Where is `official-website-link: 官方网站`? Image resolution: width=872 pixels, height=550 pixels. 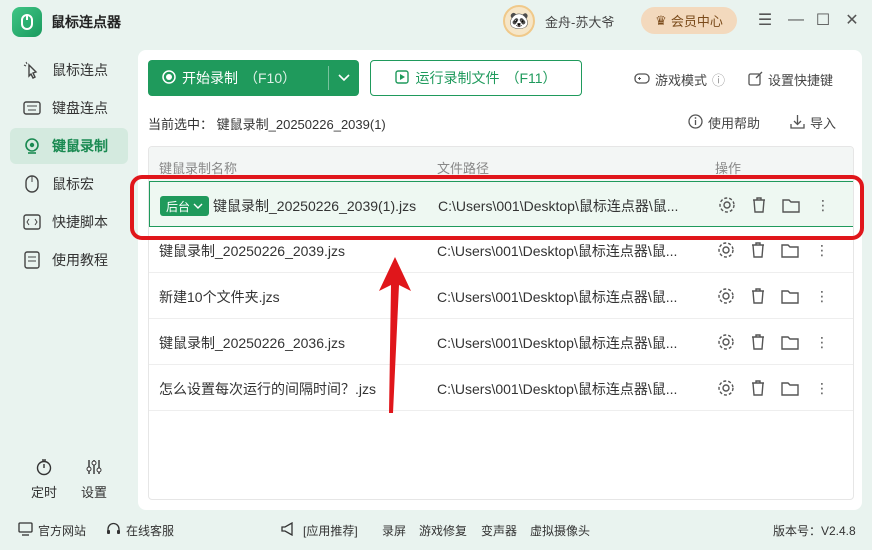 official-website-link: 官方网站 is located at coordinates (52, 530).